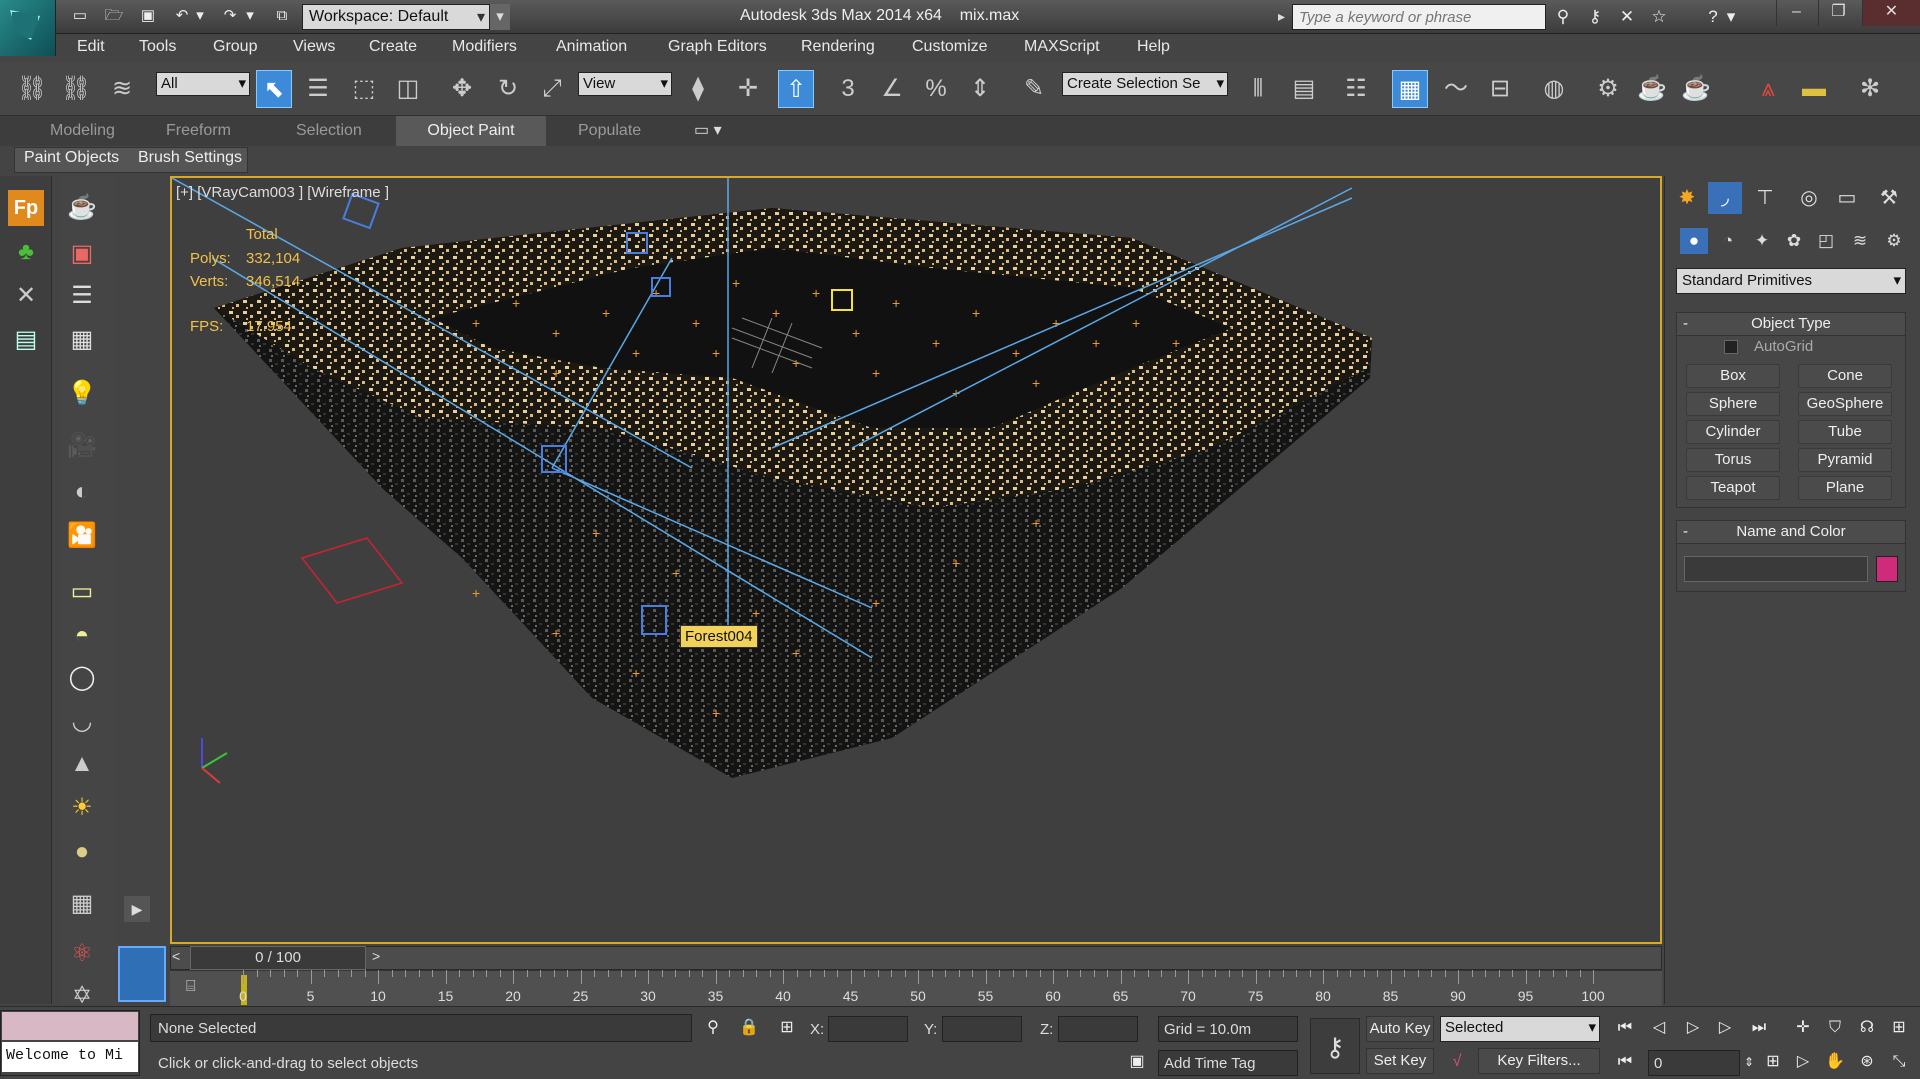  I want to click on utilities-tab-icon: ⚒, so click(1889, 198).